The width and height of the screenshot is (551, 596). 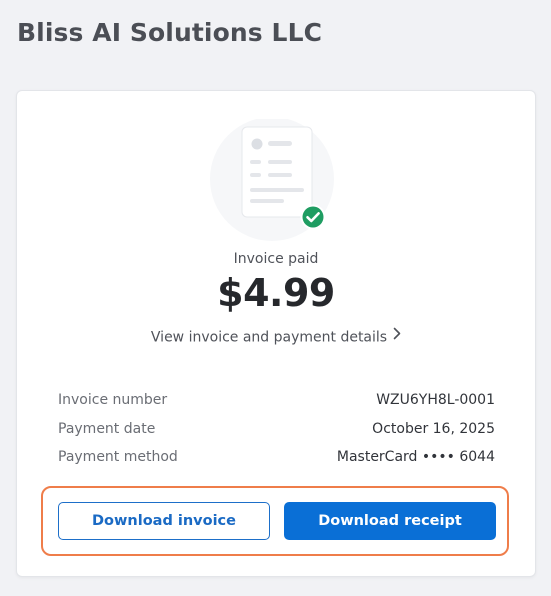 What do you see at coordinates (276, 461) in the screenshot?
I see `detail-row-payment-method: Payment method MasterCard •••• 6044` at bounding box center [276, 461].